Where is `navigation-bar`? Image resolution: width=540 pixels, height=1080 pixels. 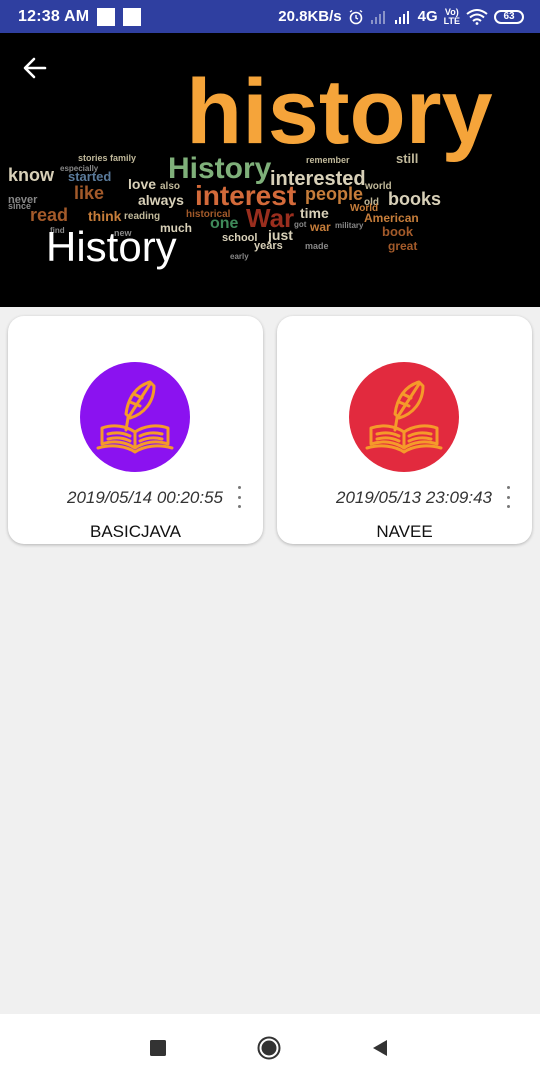
navigation-bar is located at coordinates (270, 1047).